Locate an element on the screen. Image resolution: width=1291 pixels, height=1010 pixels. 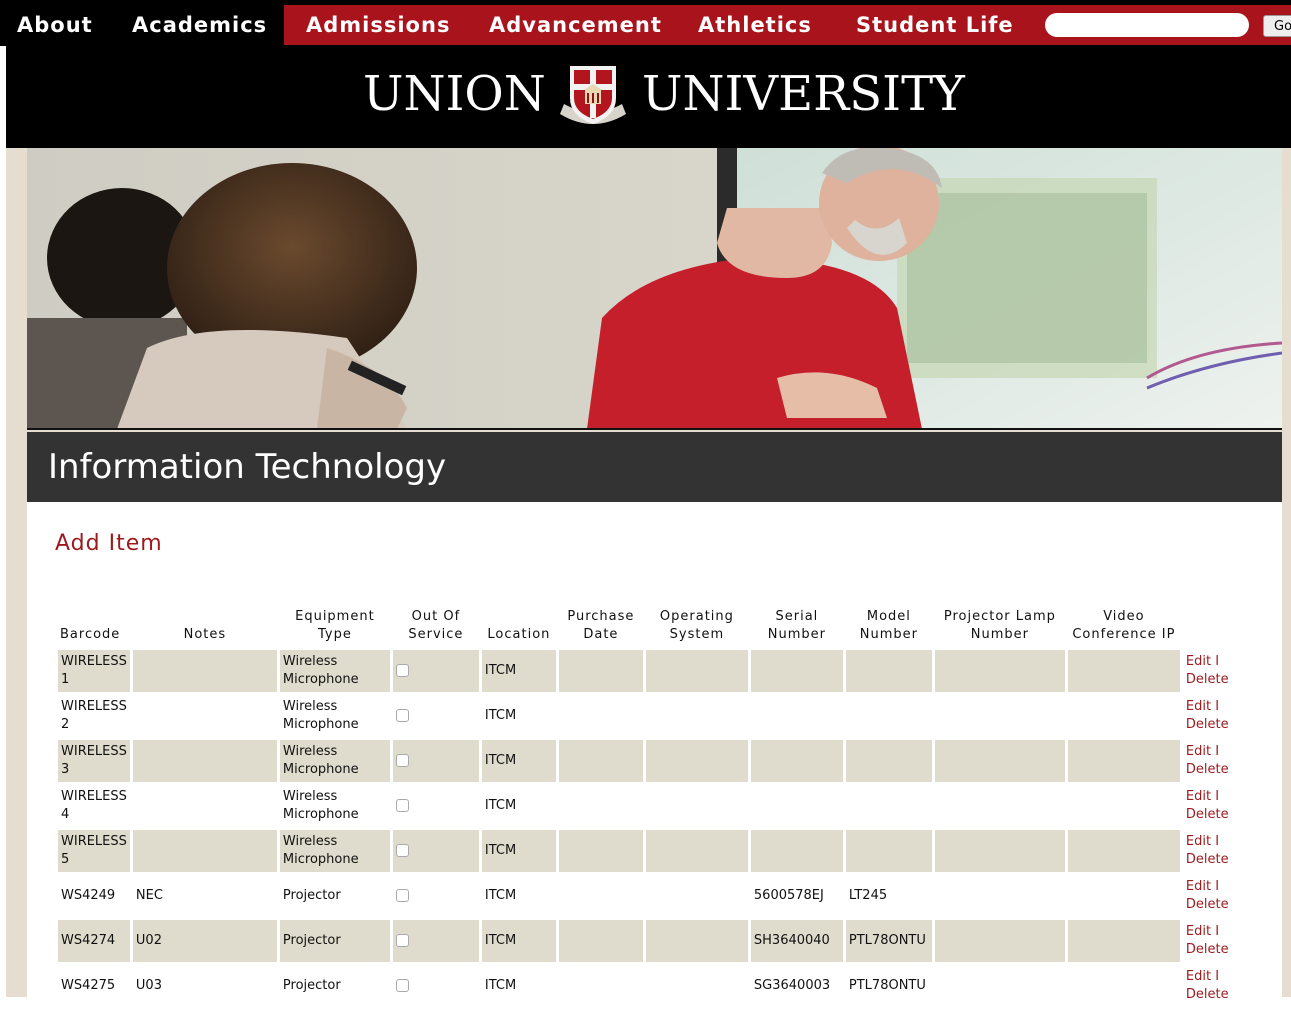
search-input is located at coordinates (1147, 25).